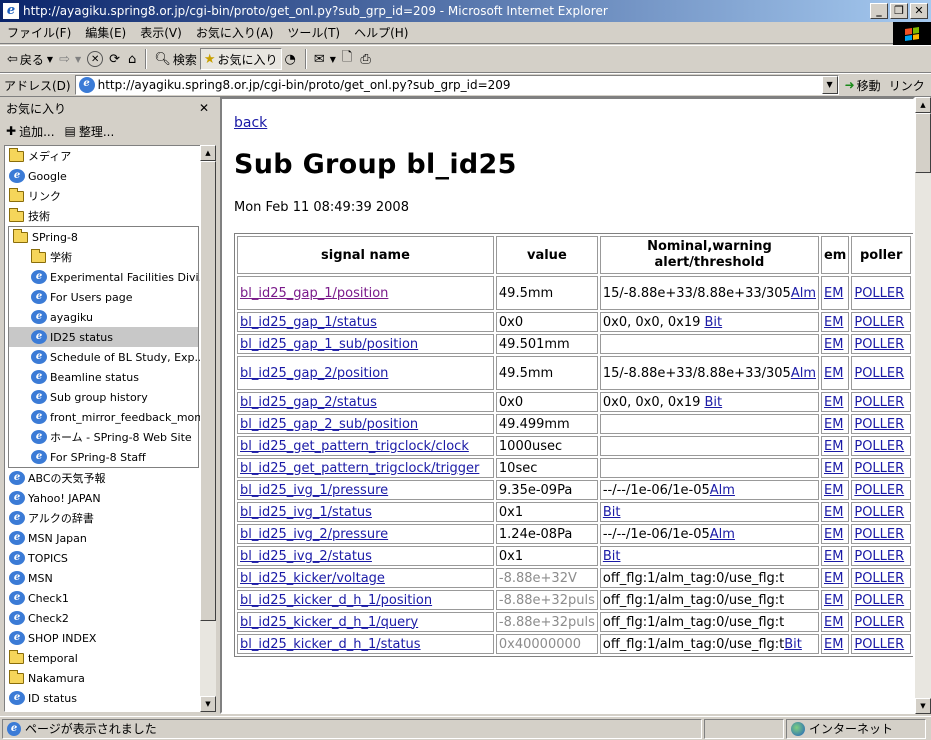 The height and width of the screenshot is (740, 931). What do you see at coordinates (103, 578) in the screenshot?
I see `favorites-item: e MSN` at bounding box center [103, 578].